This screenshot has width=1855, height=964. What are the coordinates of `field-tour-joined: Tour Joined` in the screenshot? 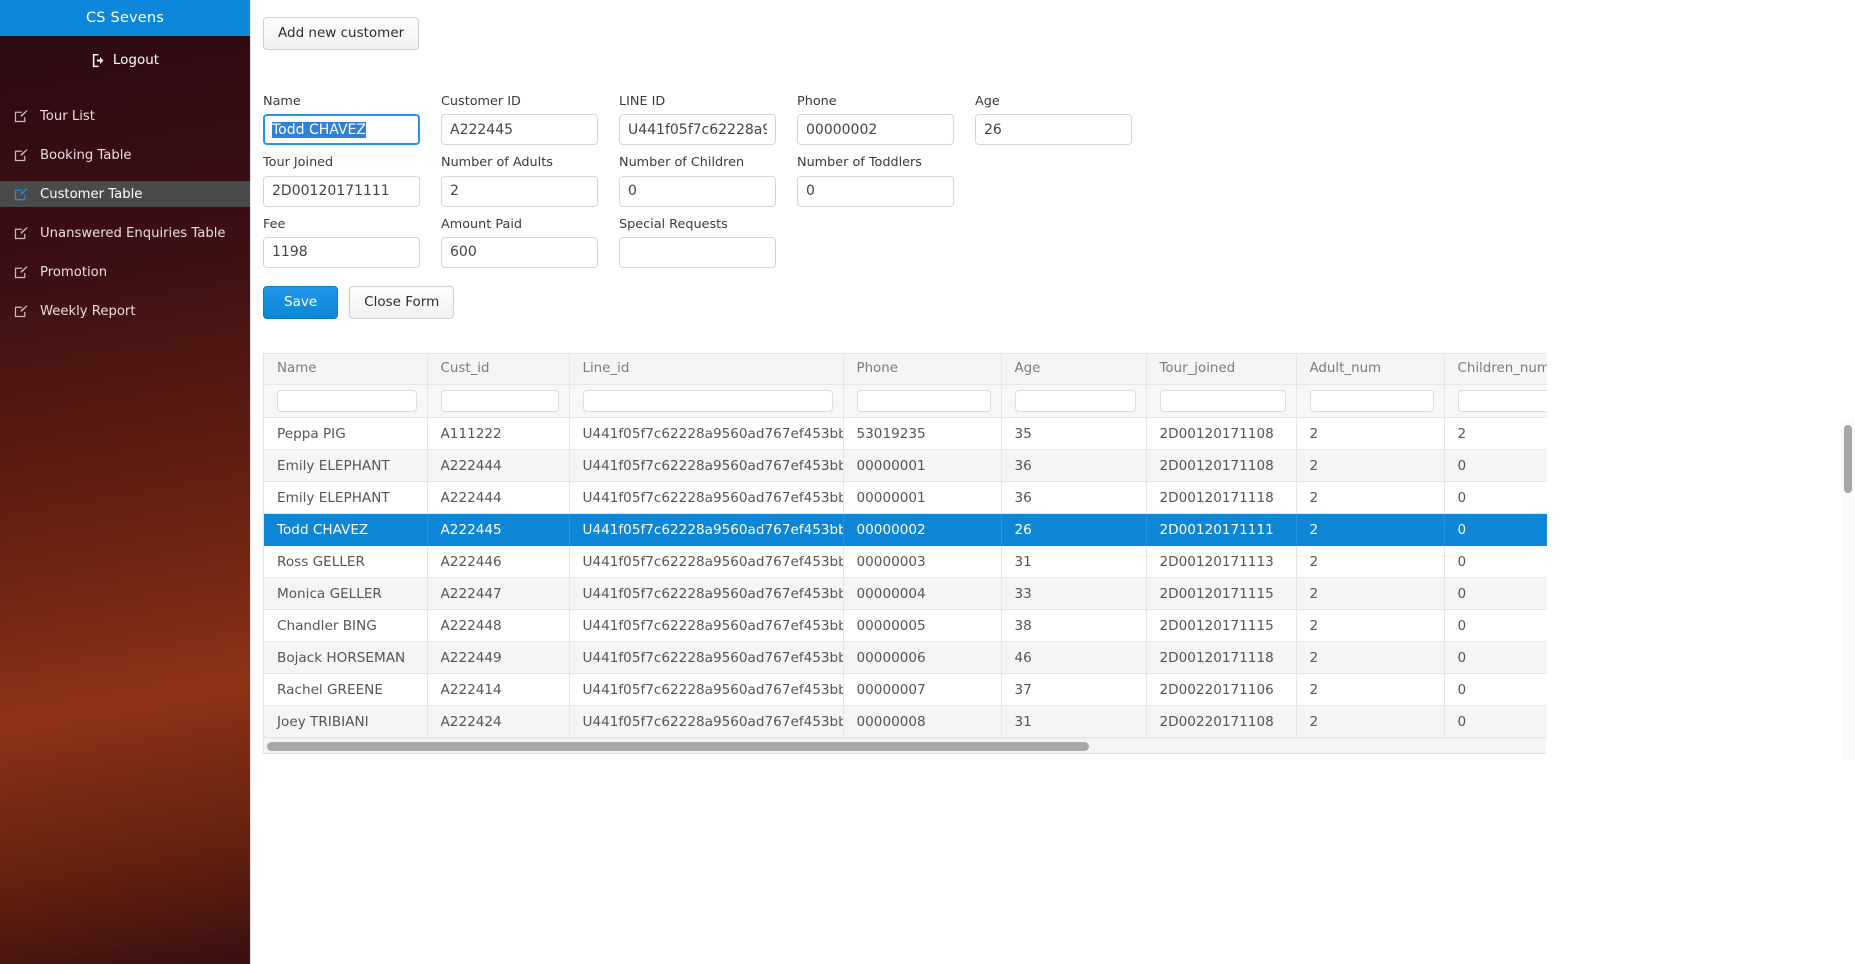 It's located at (341, 181).